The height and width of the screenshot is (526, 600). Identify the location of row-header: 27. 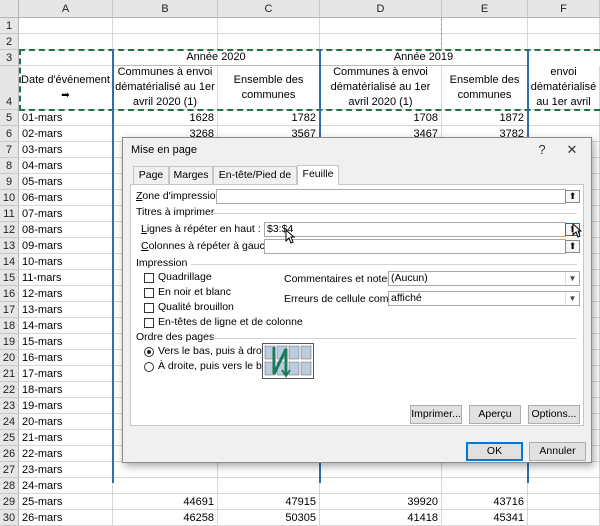
(9, 470).